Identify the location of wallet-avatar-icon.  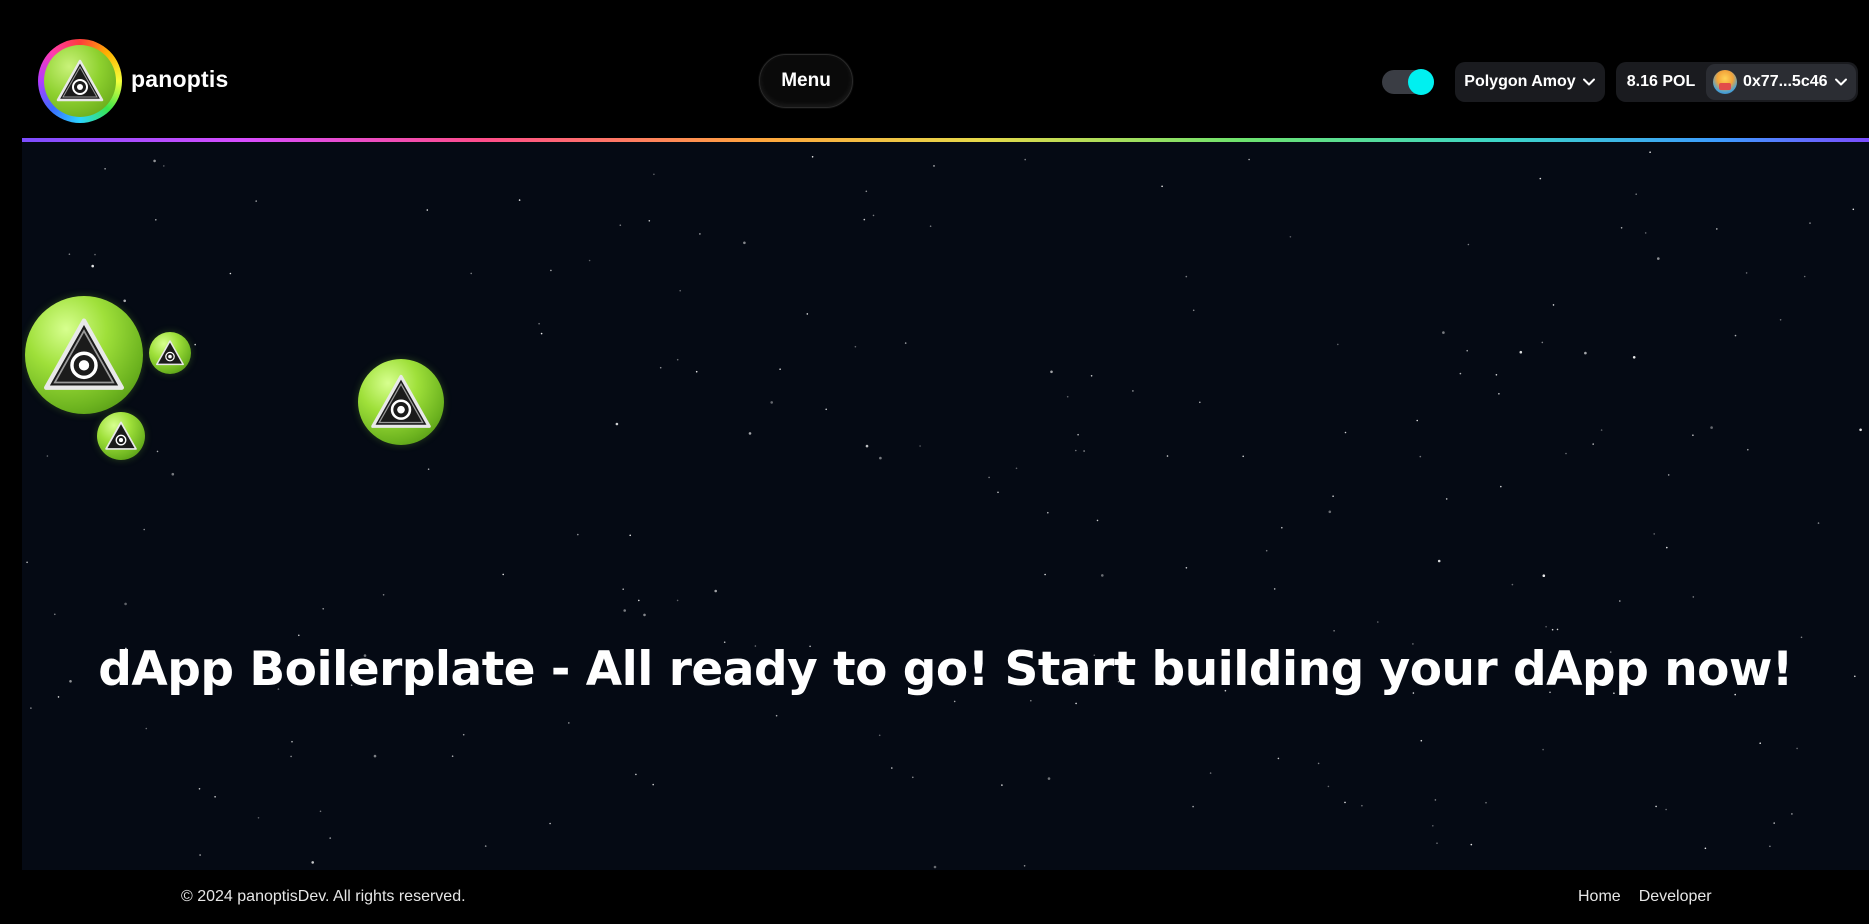
(1725, 82).